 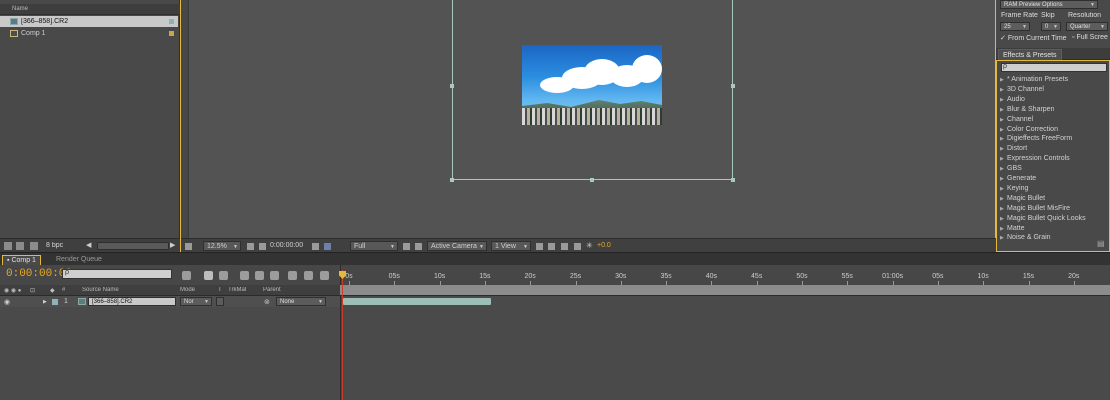 I want to click on pick-whip-icon: ⊚, so click(x=267, y=302).